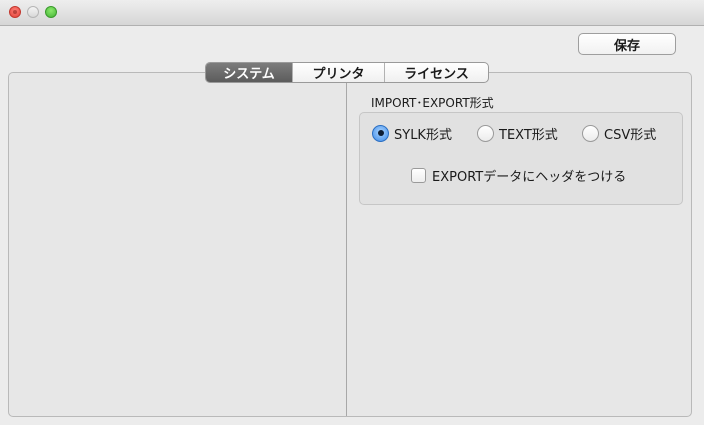  Describe the element at coordinates (432, 103) in the screenshot. I see `import-export-format-label: IMPORT･EXPORT形式` at that location.